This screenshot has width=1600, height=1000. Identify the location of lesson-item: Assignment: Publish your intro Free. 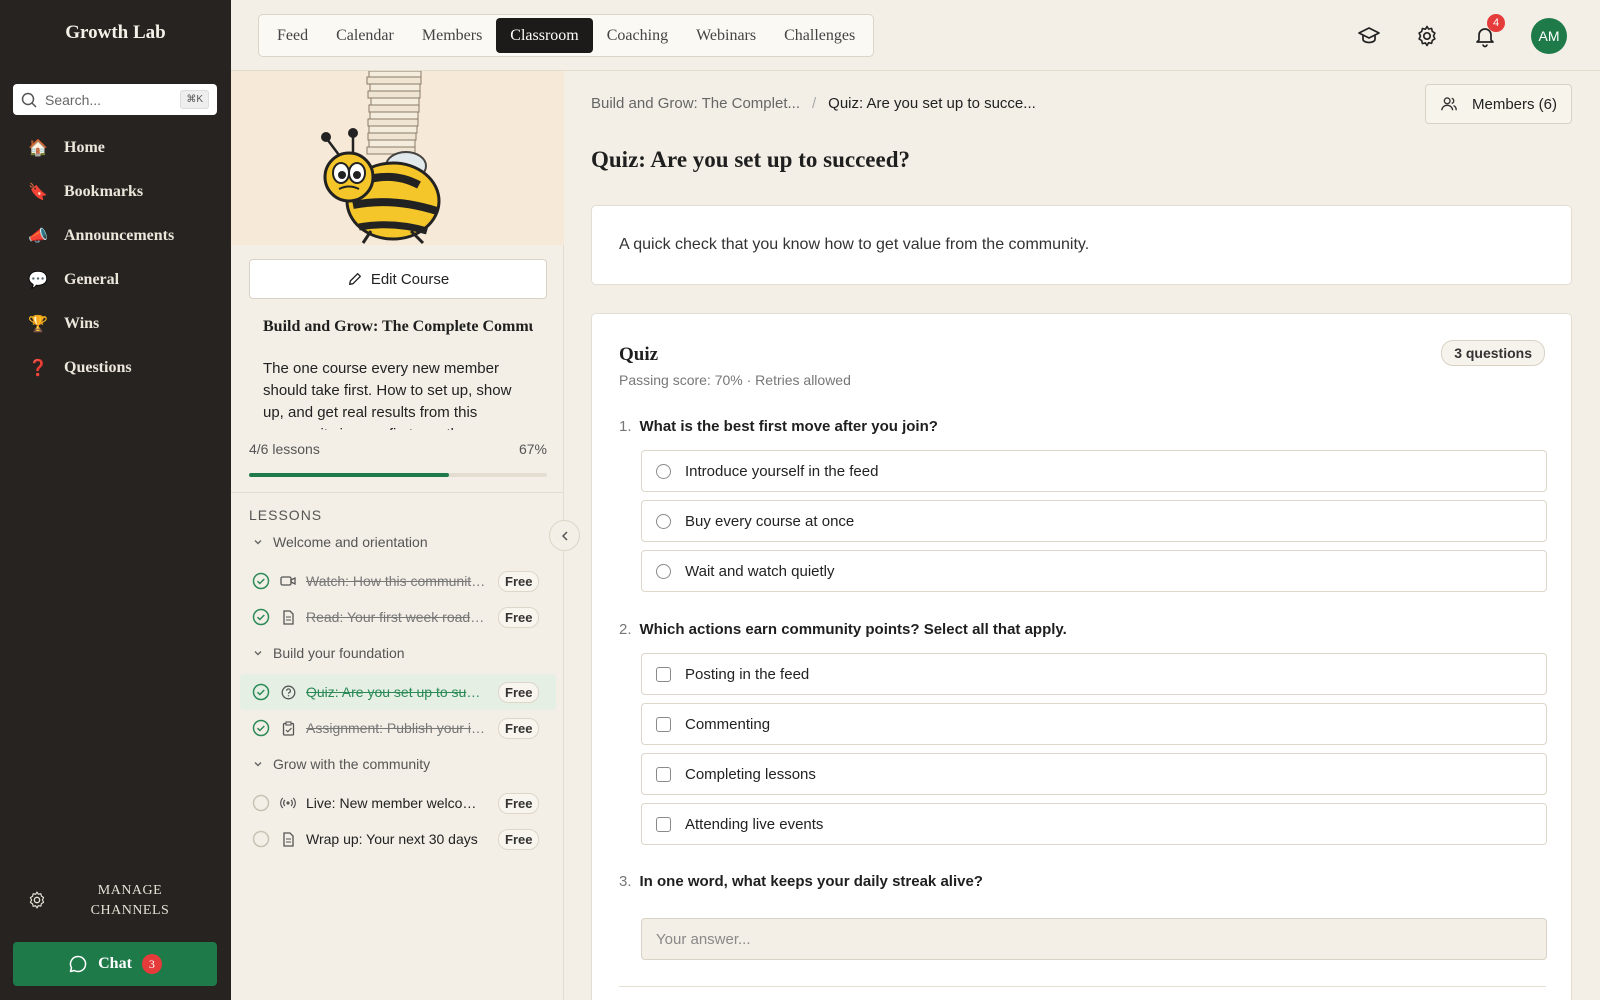
(398, 728).